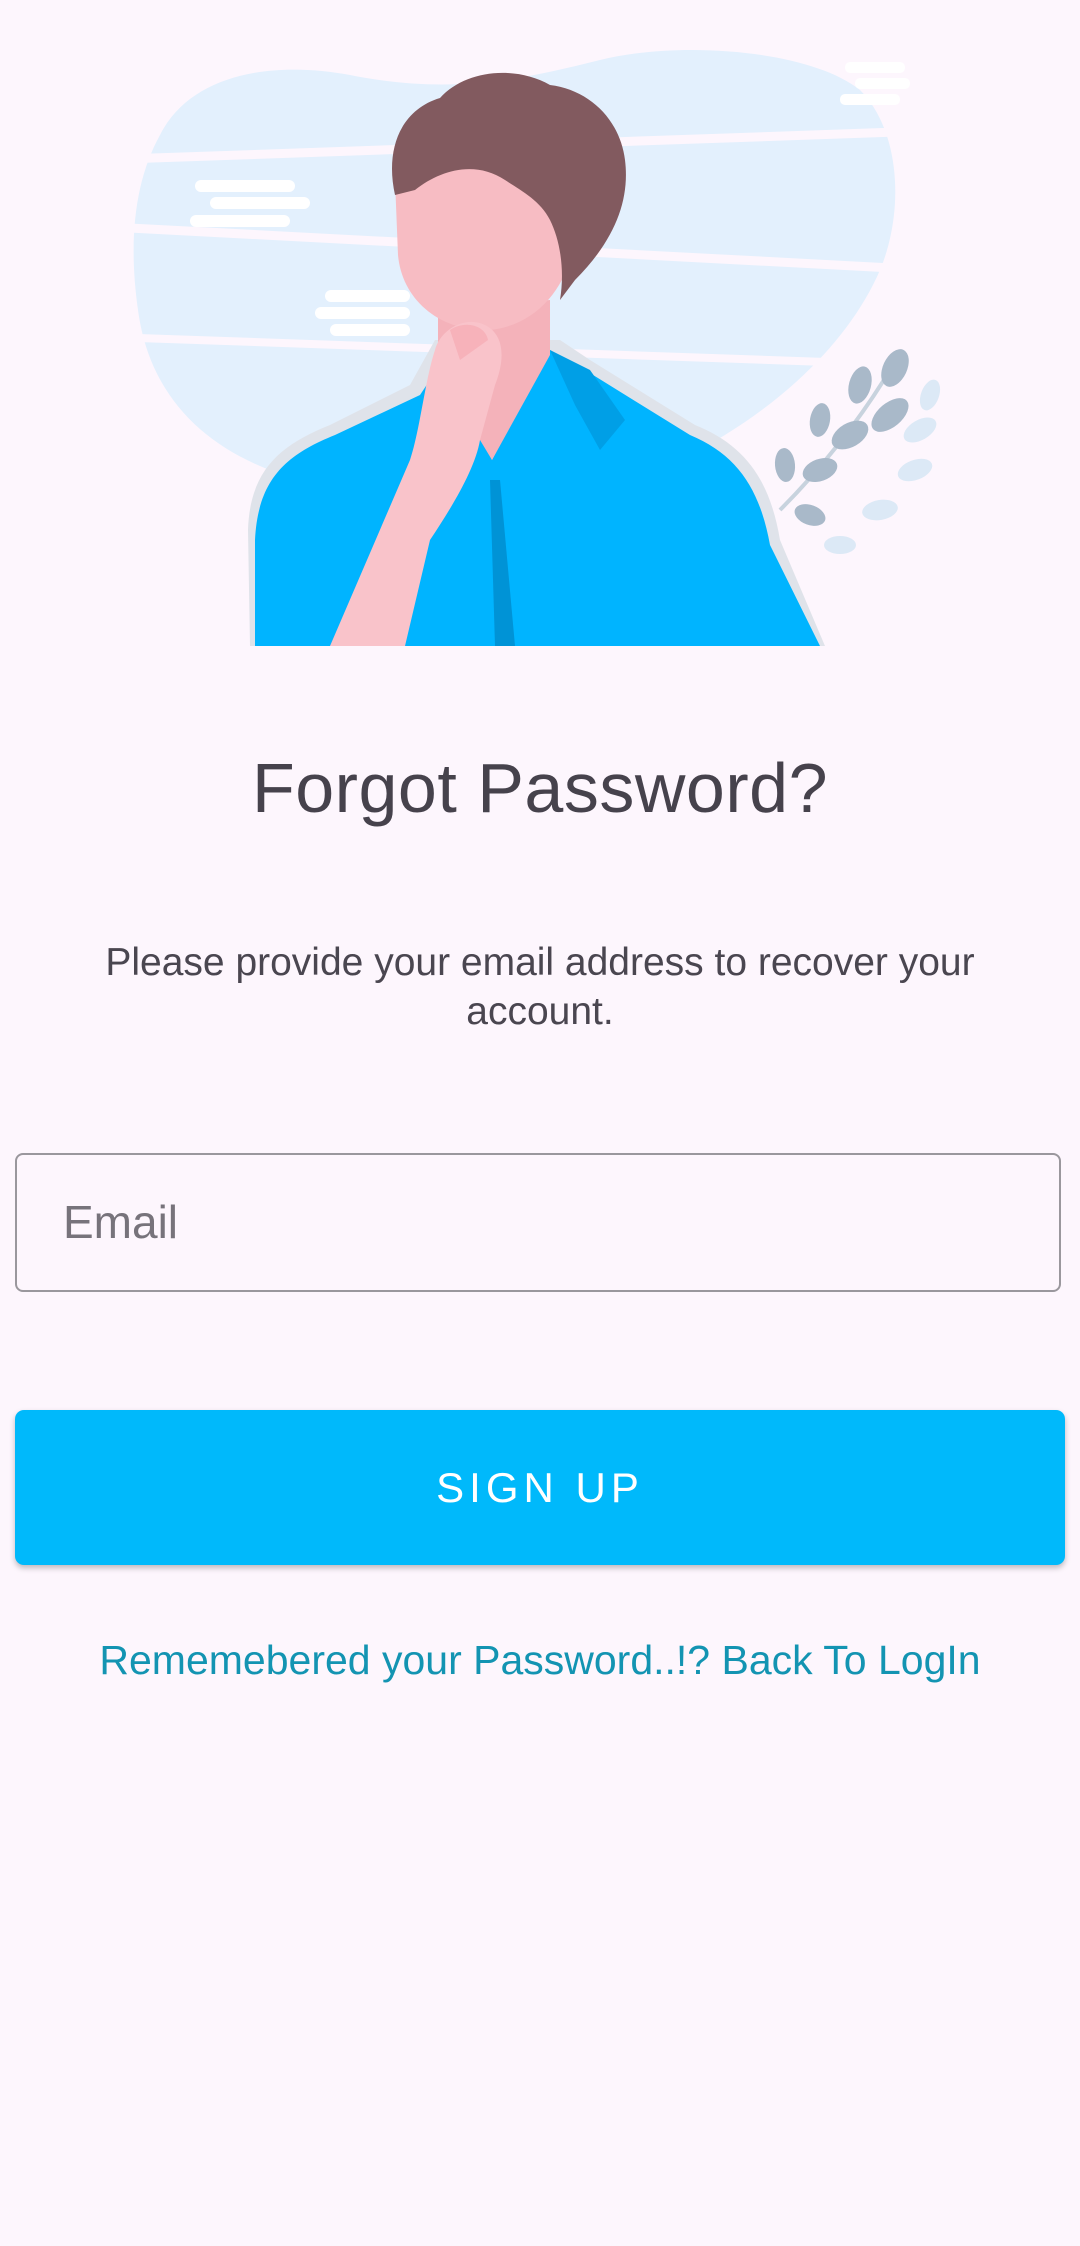 The width and height of the screenshot is (1080, 2246). I want to click on sign-up-button: SIGN UP, so click(540, 1487).